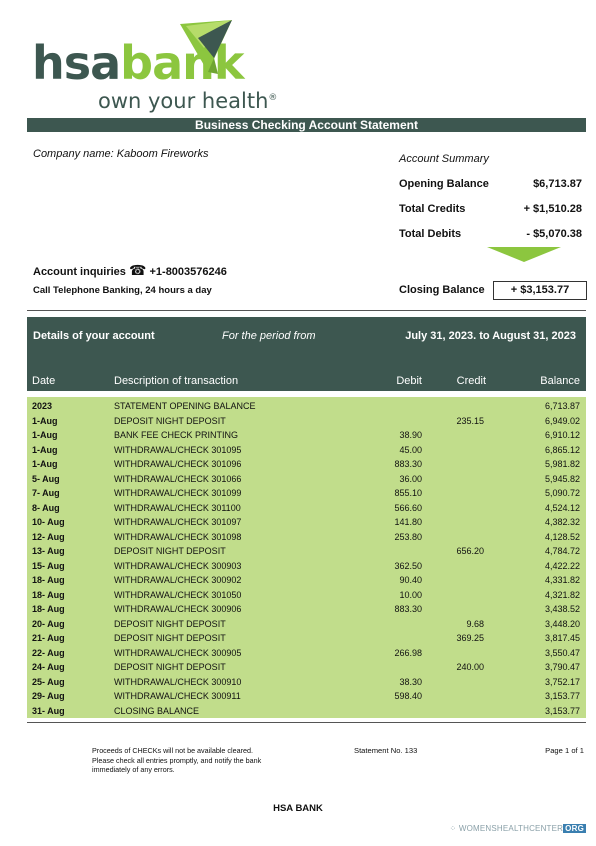 This screenshot has width=596, height=846. I want to click on cell-balance: 4,784.72, so click(562, 551).